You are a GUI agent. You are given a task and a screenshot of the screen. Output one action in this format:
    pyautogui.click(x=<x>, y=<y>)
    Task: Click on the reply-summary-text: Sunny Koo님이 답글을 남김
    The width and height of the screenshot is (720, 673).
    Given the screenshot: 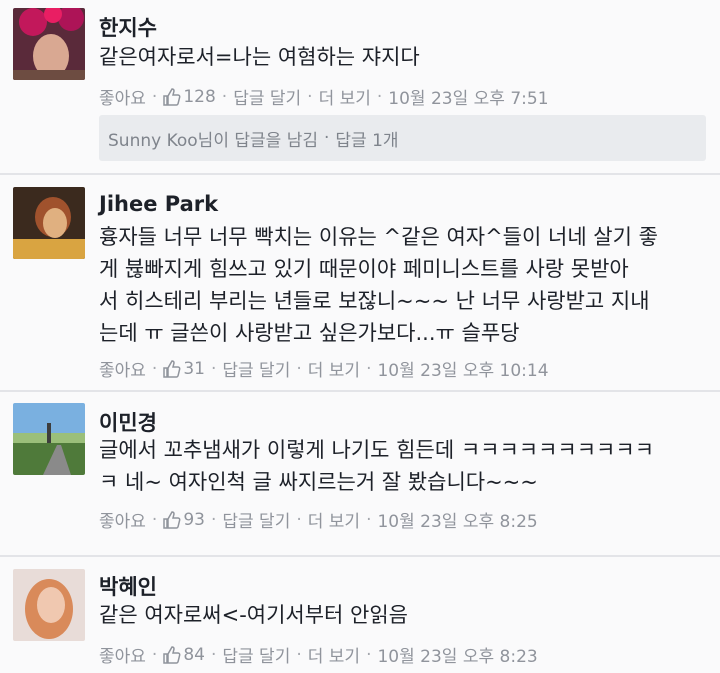 What is the action you would take?
    pyautogui.click(x=213, y=140)
    